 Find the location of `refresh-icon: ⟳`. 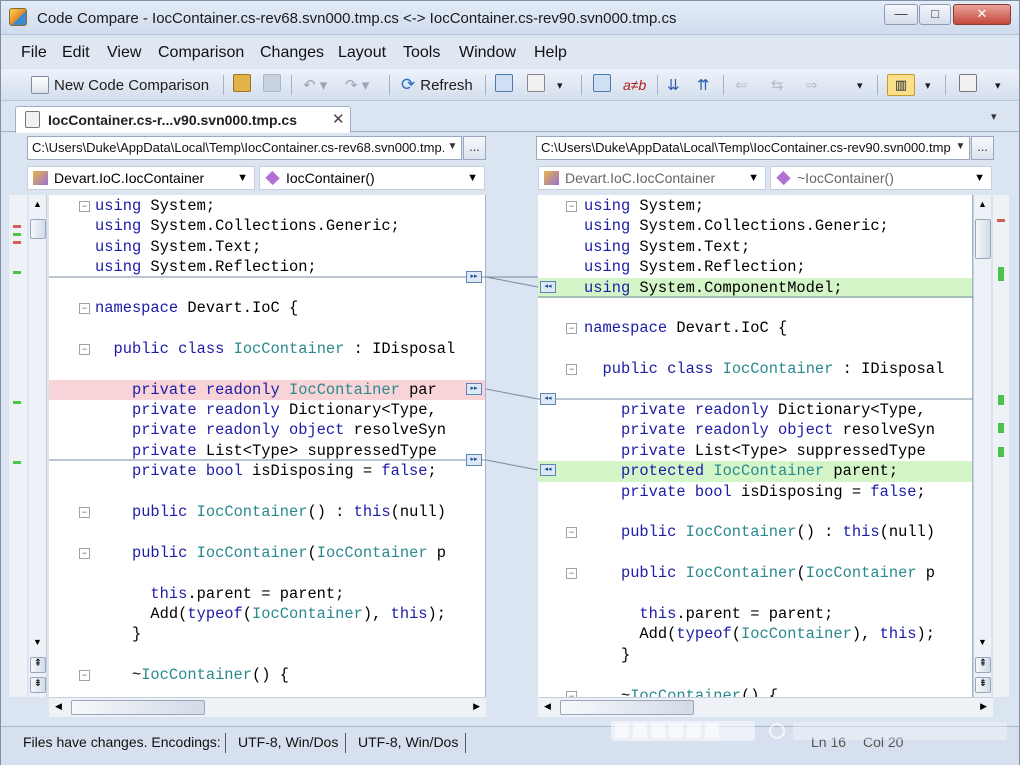

refresh-icon: ⟳ is located at coordinates (408, 84).